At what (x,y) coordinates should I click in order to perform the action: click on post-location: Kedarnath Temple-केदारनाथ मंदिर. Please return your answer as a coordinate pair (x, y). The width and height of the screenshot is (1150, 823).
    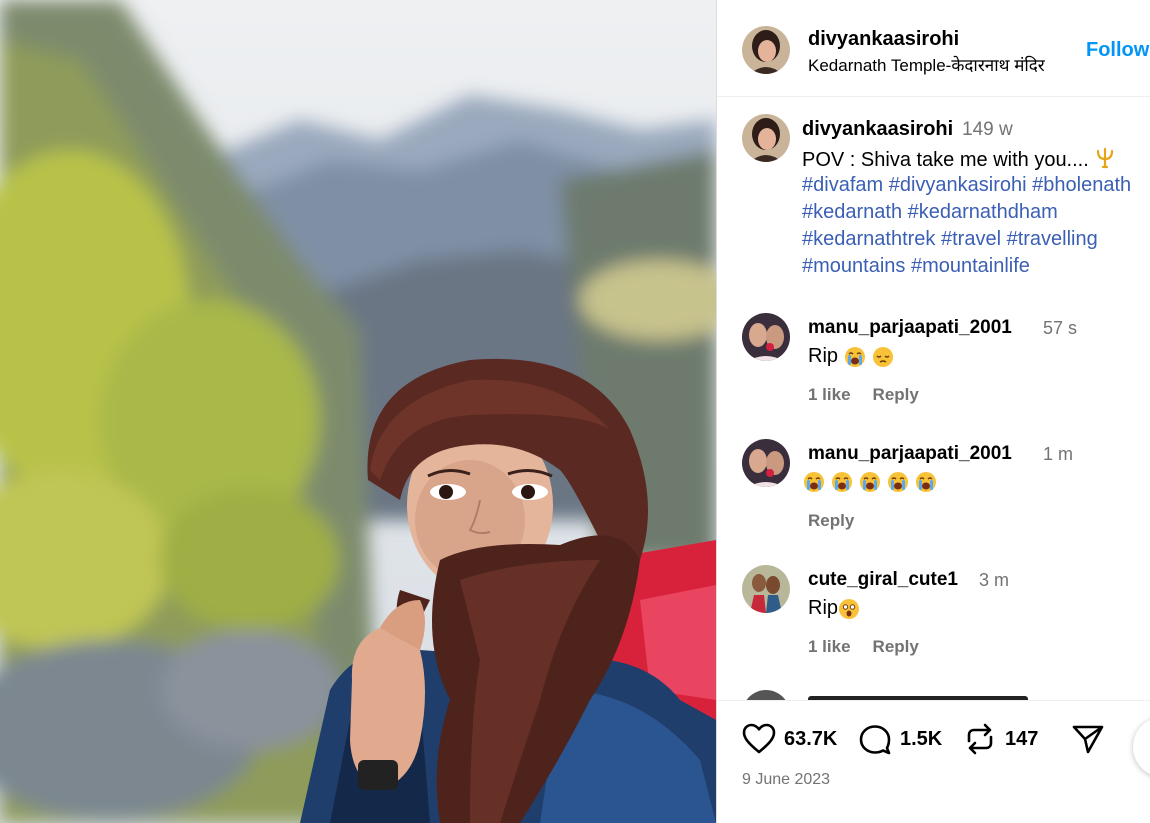
    Looking at the image, I should click on (926, 64).